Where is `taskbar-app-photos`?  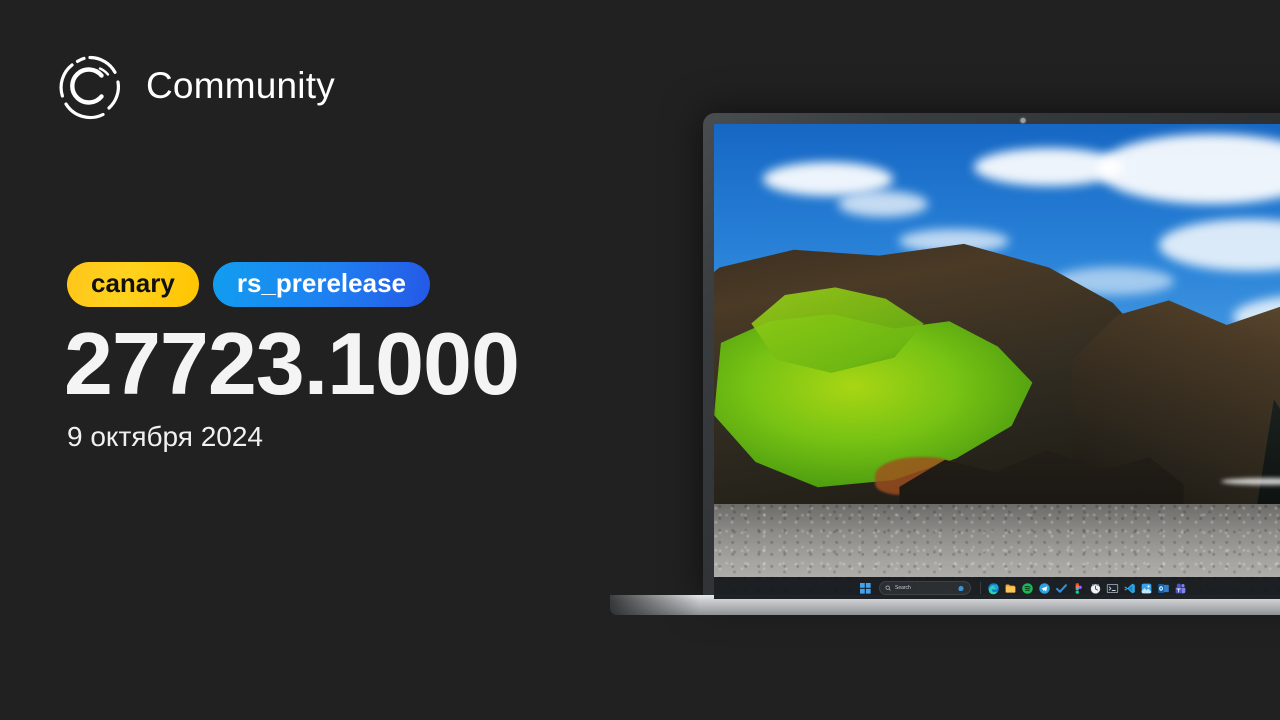
taskbar-app-photos is located at coordinates (1146, 588).